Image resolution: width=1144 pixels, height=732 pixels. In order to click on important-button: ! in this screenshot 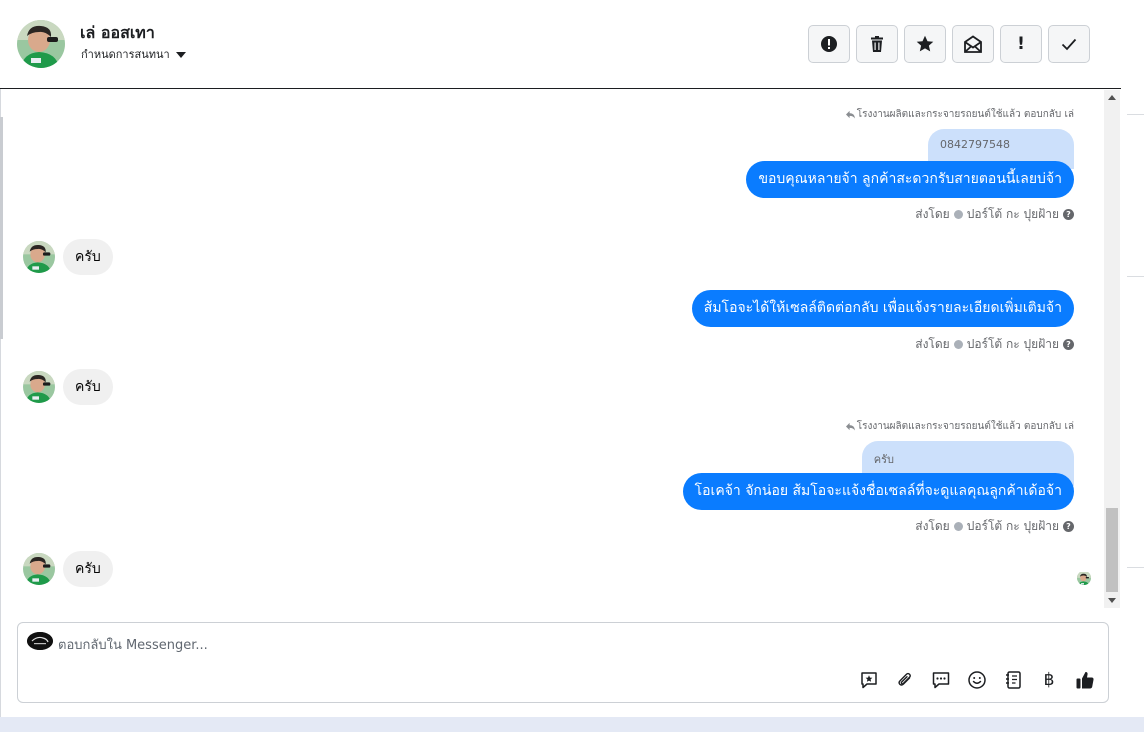, I will do `click(1021, 44)`.